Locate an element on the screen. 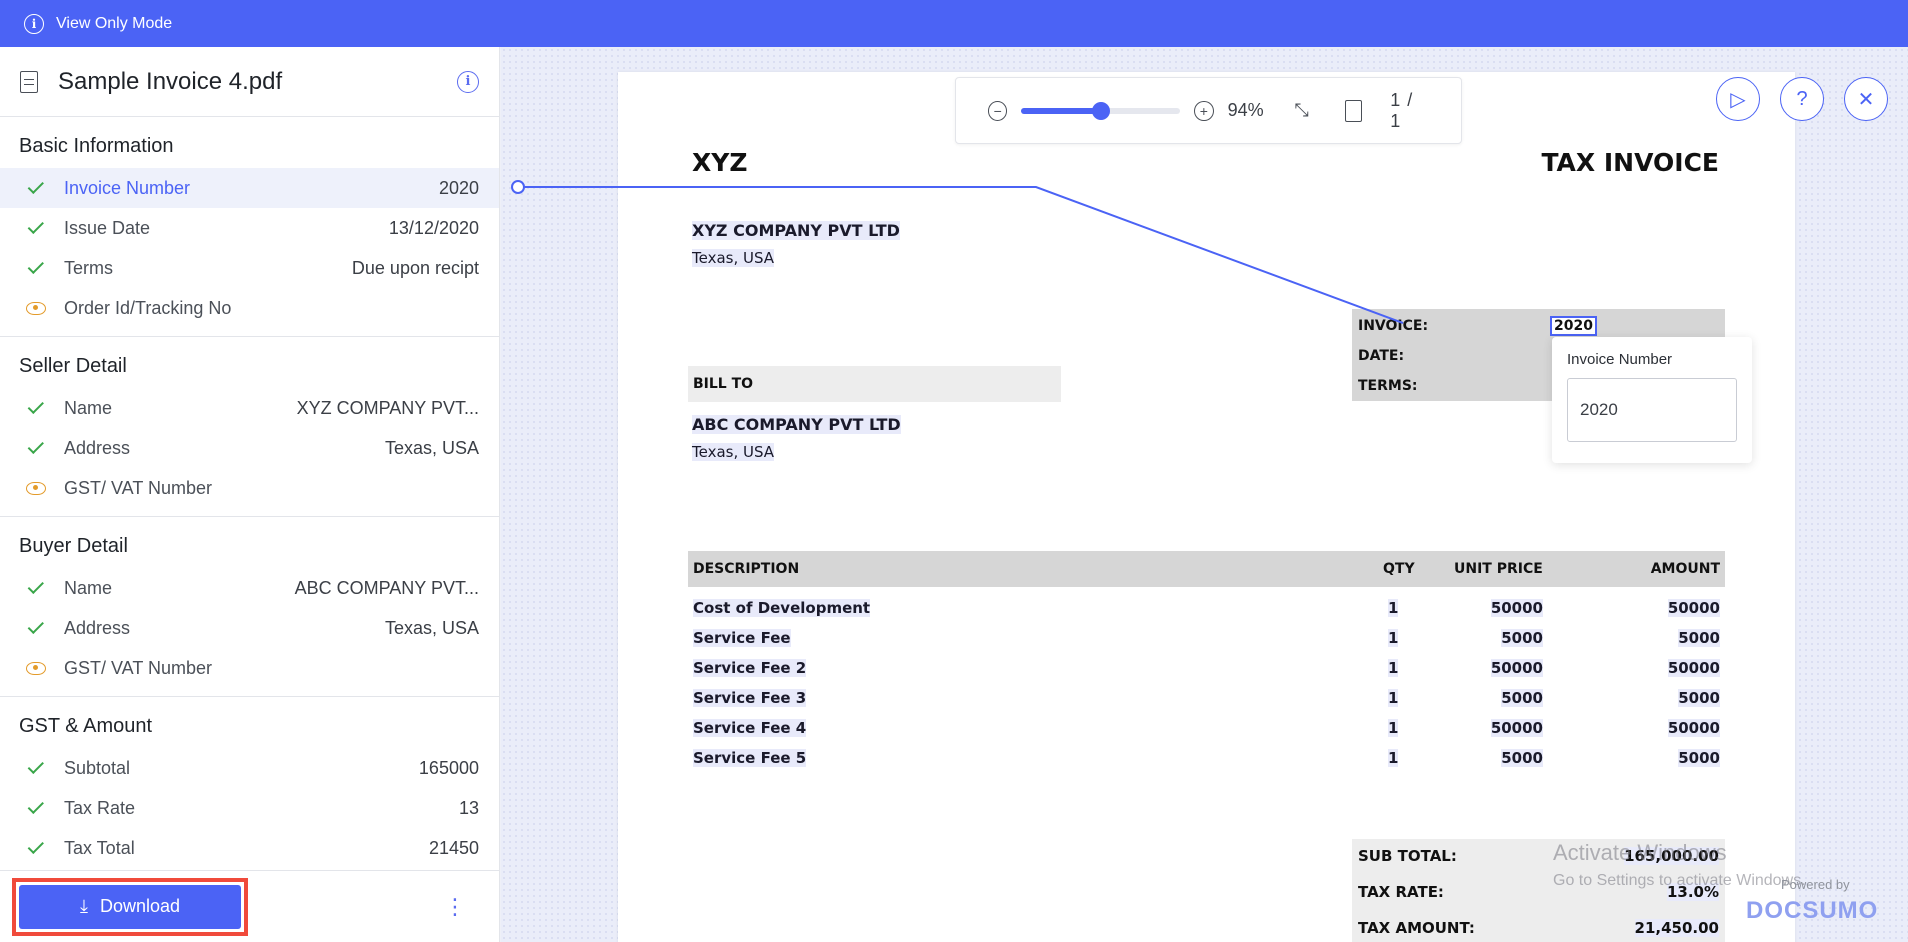 This screenshot has width=1908, height=942. table-row: Service Fee 1 5000 5000 is located at coordinates (1206, 640).